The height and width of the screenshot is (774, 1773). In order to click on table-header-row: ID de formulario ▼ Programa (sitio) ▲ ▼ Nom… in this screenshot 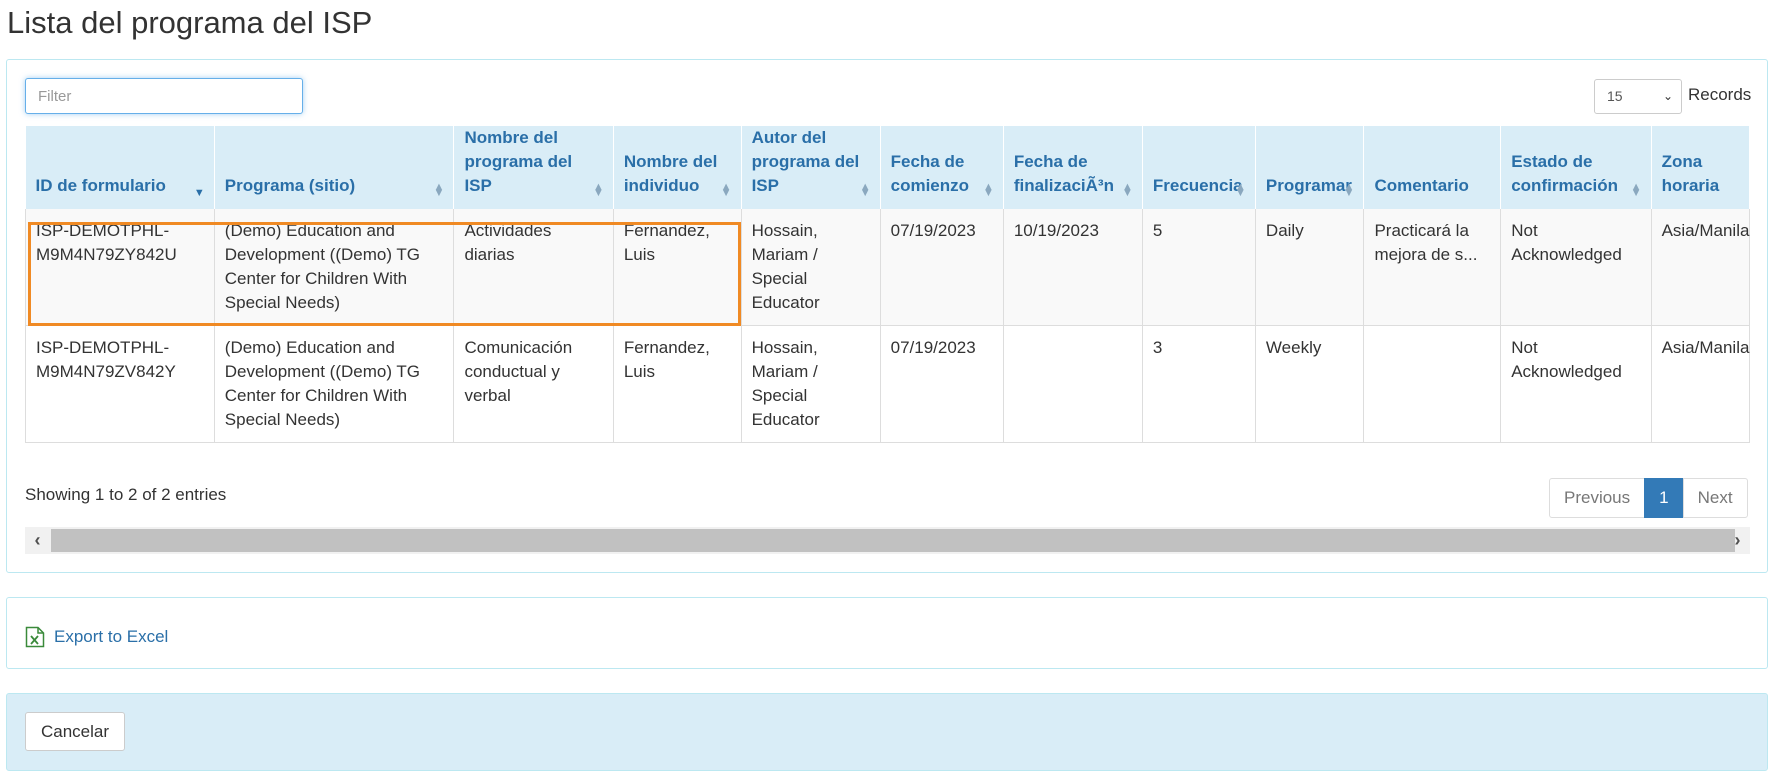, I will do `click(888, 167)`.